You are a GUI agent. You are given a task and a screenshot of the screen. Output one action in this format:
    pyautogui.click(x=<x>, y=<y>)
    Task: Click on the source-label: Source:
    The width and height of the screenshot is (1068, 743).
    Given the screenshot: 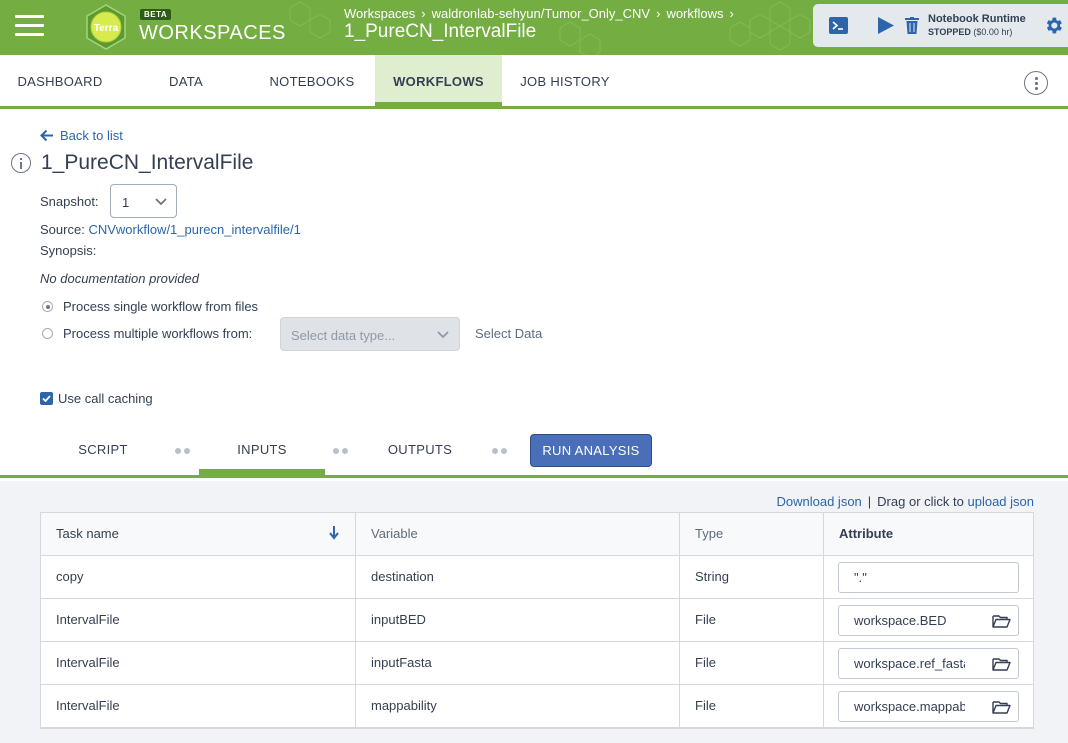 What is the action you would take?
    pyautogui.click(x=62, y=229)
    